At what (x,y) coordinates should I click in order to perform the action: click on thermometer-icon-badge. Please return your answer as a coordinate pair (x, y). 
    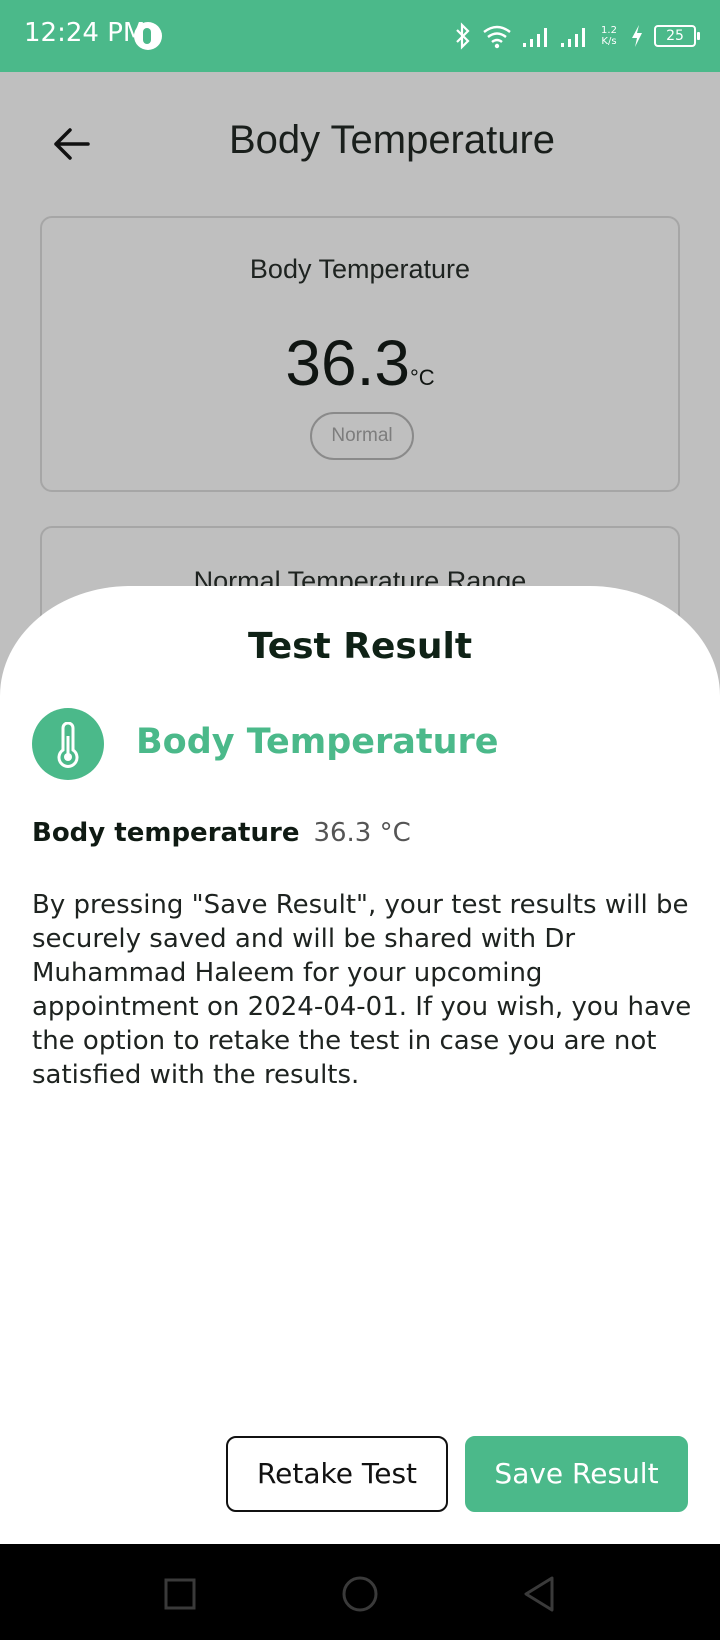
    Looking at the image, I should click on (68, 744).